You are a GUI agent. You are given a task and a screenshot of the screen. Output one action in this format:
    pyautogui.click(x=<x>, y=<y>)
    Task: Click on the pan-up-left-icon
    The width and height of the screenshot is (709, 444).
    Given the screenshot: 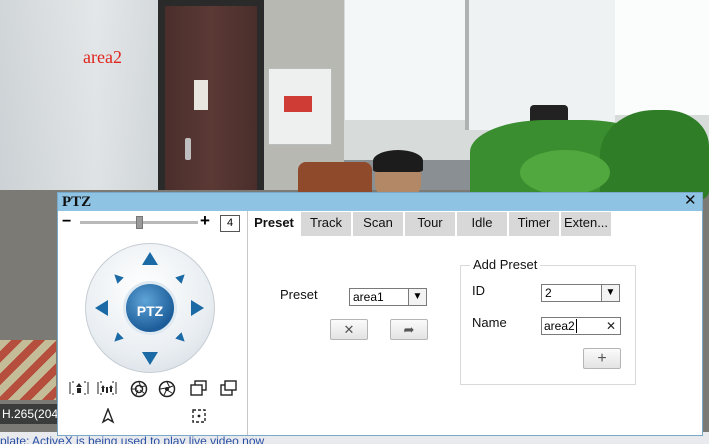 What is the action you would take?
    pyautogui.click(x=117, y=277)
    